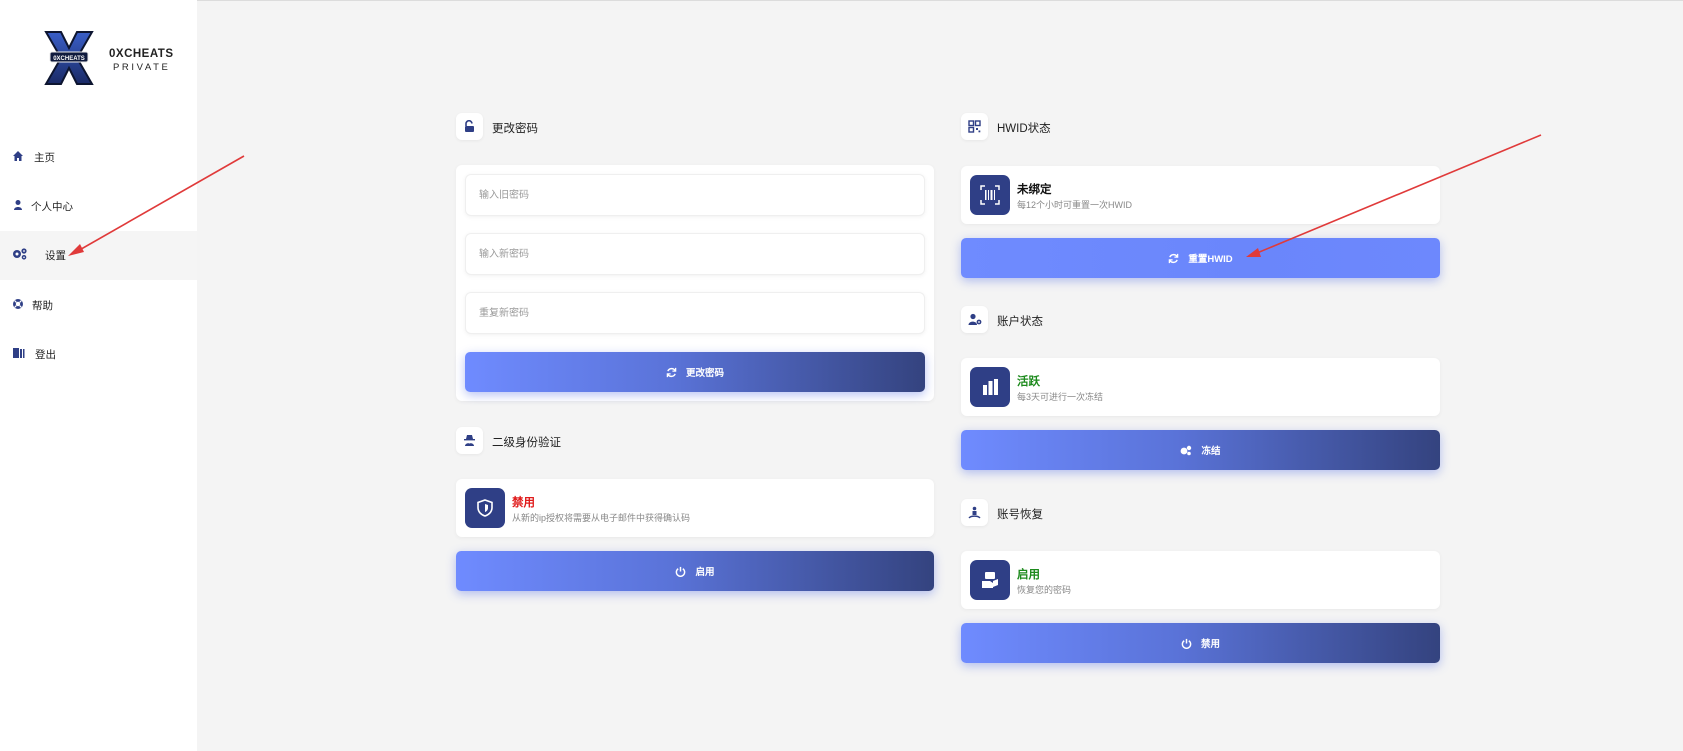 Image resolution: width=1683 pixels, height=751 pixels. I want to click on hwid-header: HWID状态, so click(1061, 127).